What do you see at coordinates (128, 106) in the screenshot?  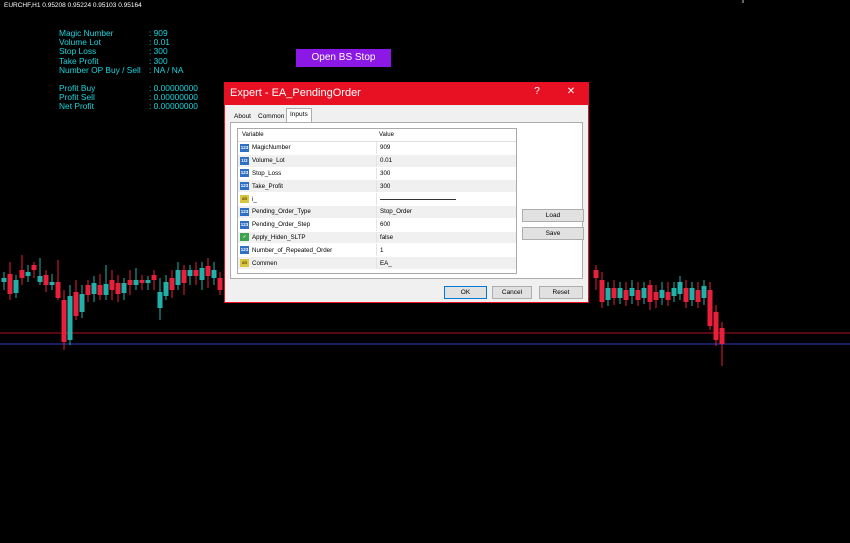 I see `info-row-net-profit: Net Profit: 0.00000000` at bounding box center [128, 106].